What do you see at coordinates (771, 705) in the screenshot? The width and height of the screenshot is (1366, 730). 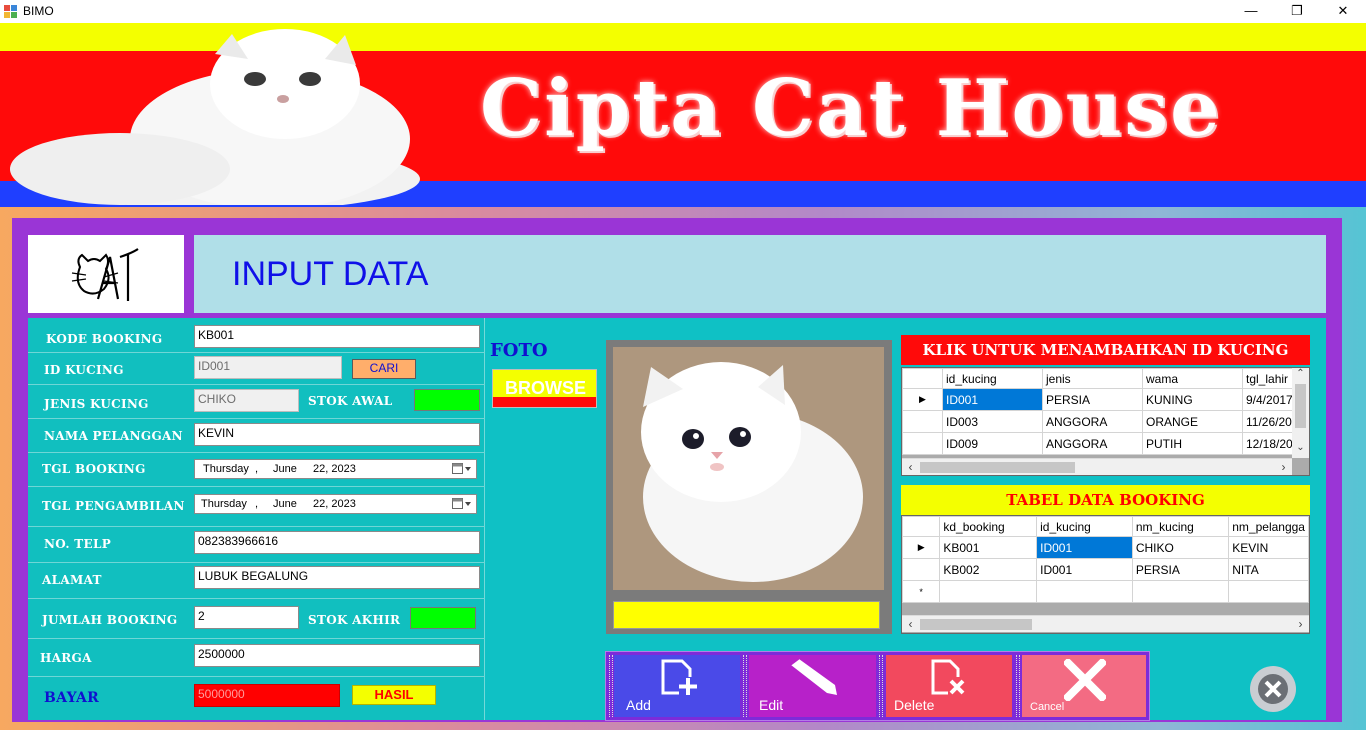 I see `edit-button-label: Edit` at bounding box center [771, 705].